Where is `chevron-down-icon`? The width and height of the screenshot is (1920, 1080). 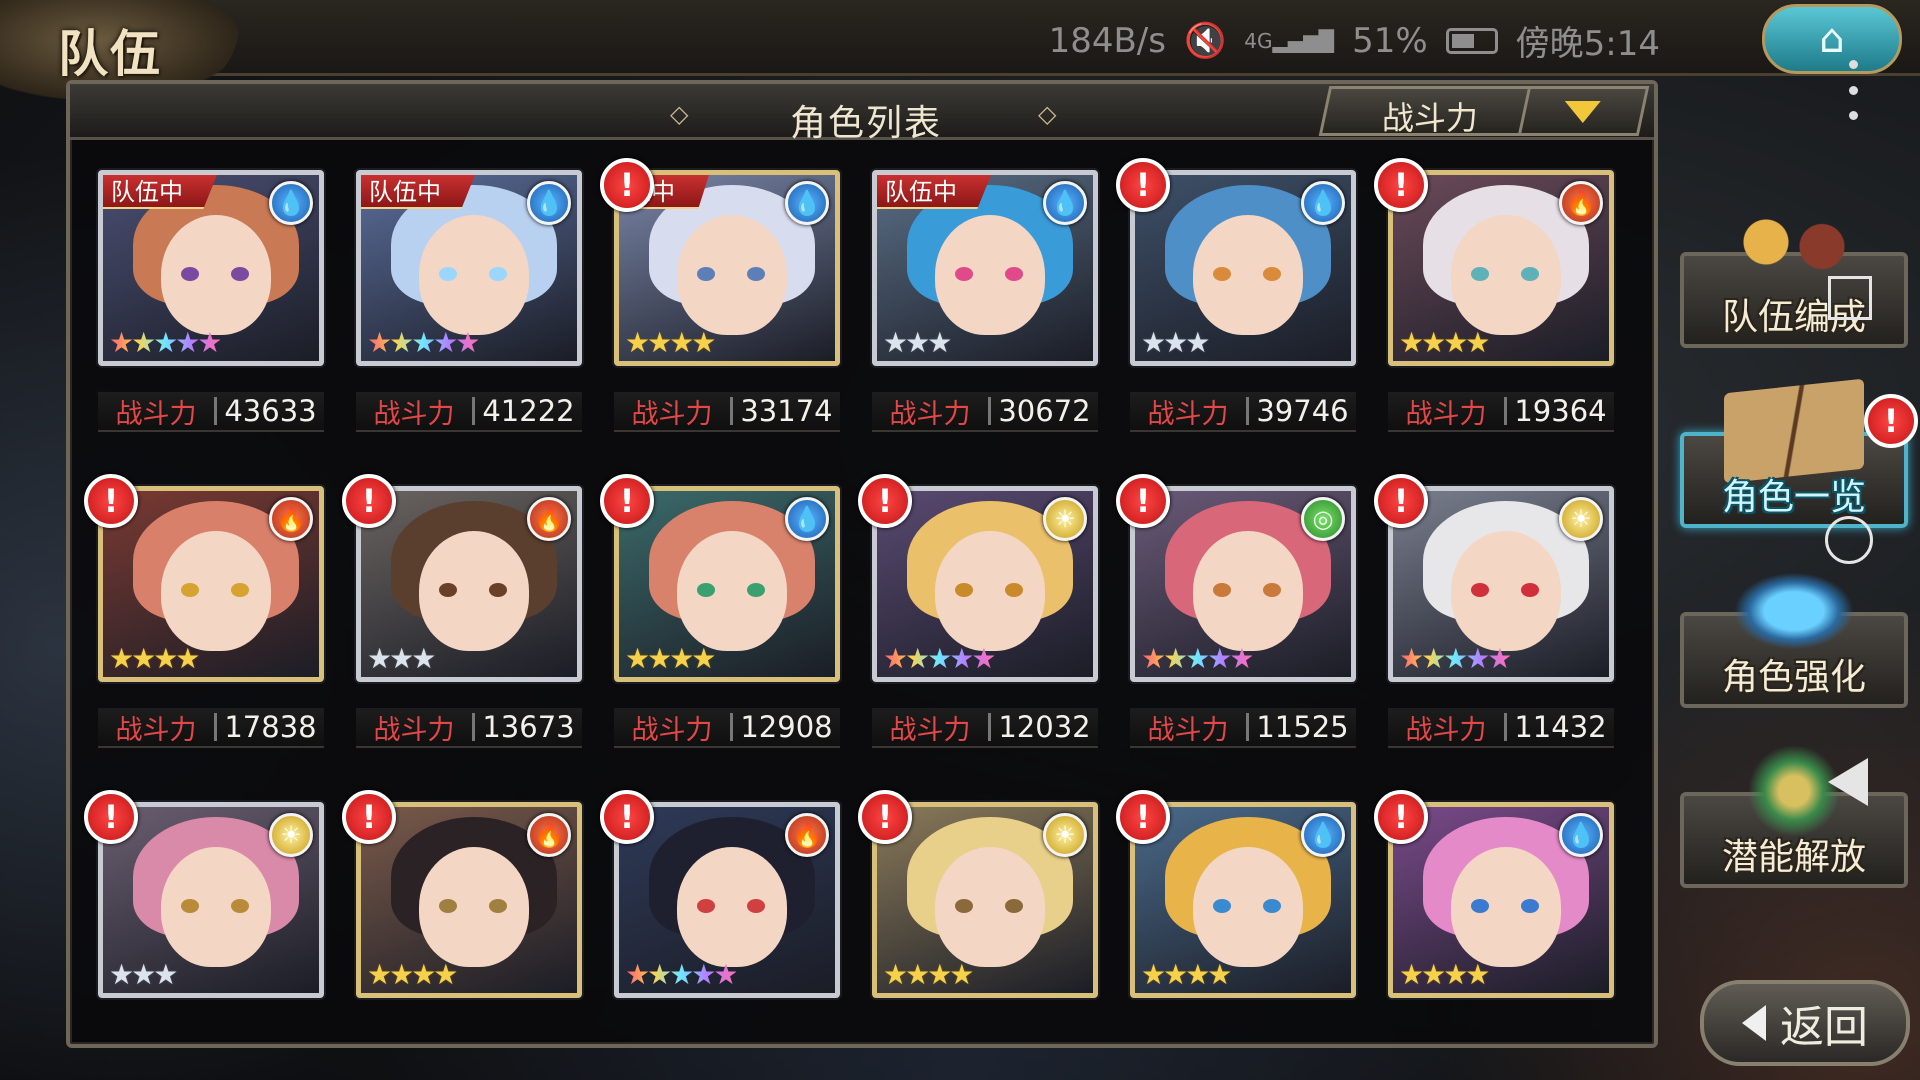 chevron-down-icon is located at coordinates (1582, 112).